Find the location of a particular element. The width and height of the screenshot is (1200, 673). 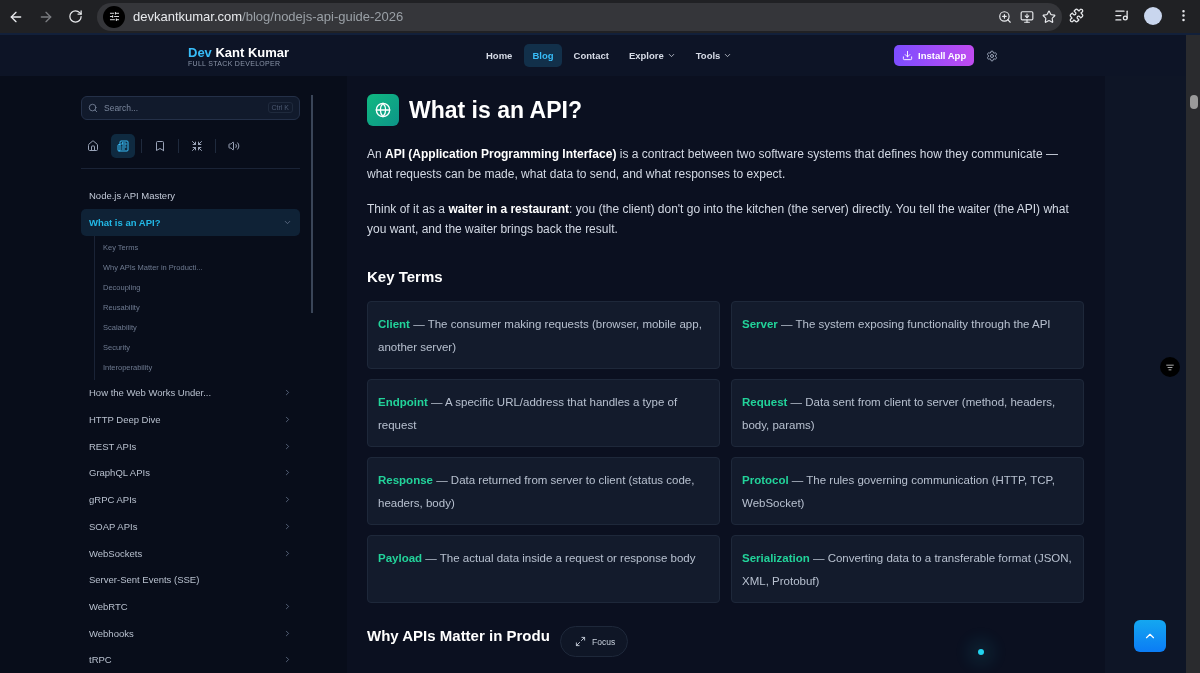

nav-link: Tools is located at coordinates (714, 55).